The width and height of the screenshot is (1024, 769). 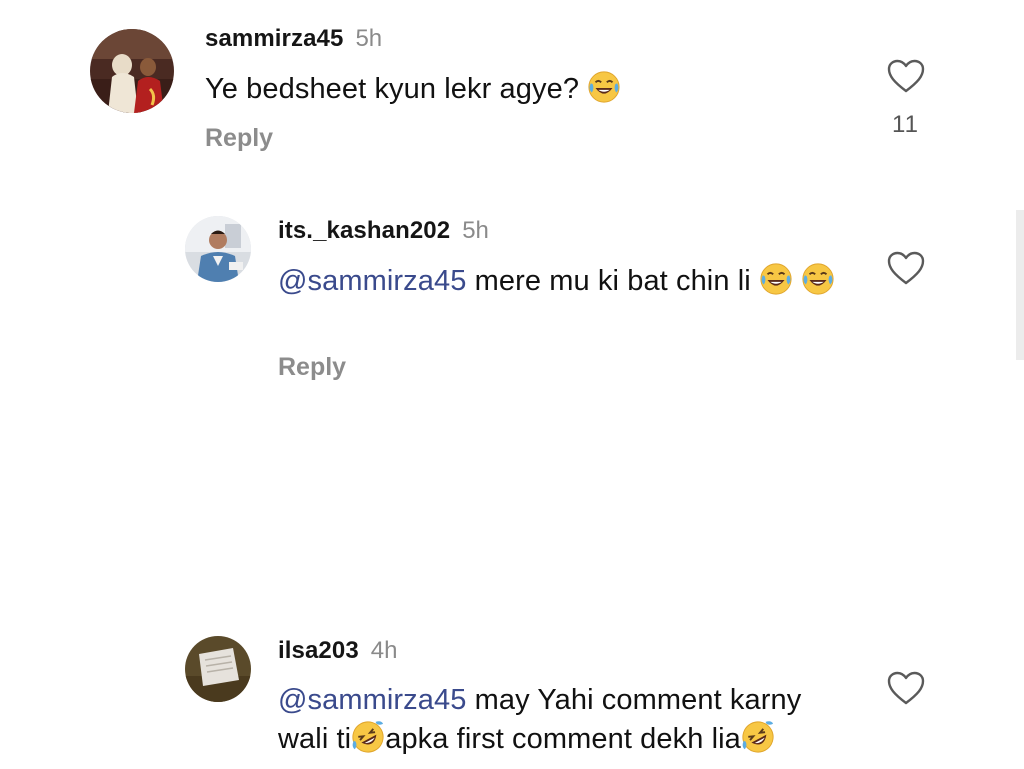 I want to click on comment-body: Ye bedsheet kyun lekr agye?, so click(x=392, y=89).